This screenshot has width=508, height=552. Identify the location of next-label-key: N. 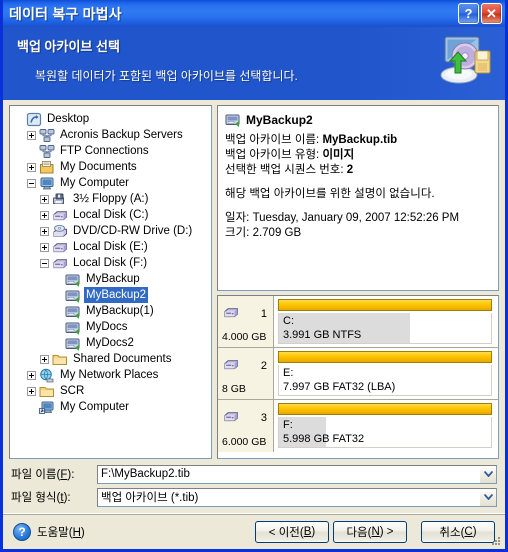
(375, 531).